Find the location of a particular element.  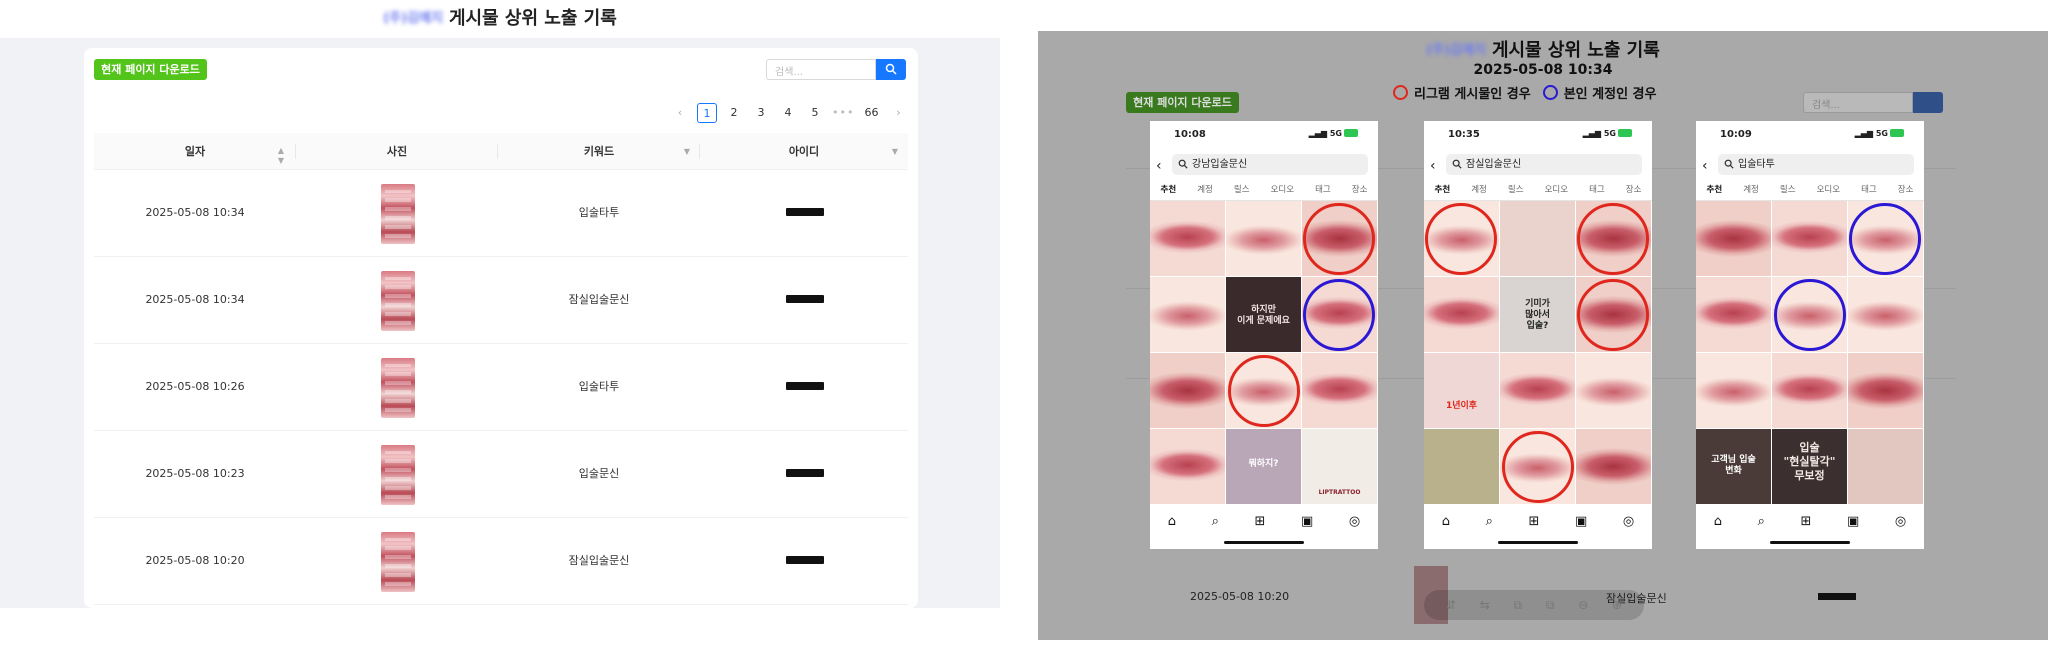

table-row: 2025-05-08 10:20 잠실입술문신 is located at coordinates (501, 561).